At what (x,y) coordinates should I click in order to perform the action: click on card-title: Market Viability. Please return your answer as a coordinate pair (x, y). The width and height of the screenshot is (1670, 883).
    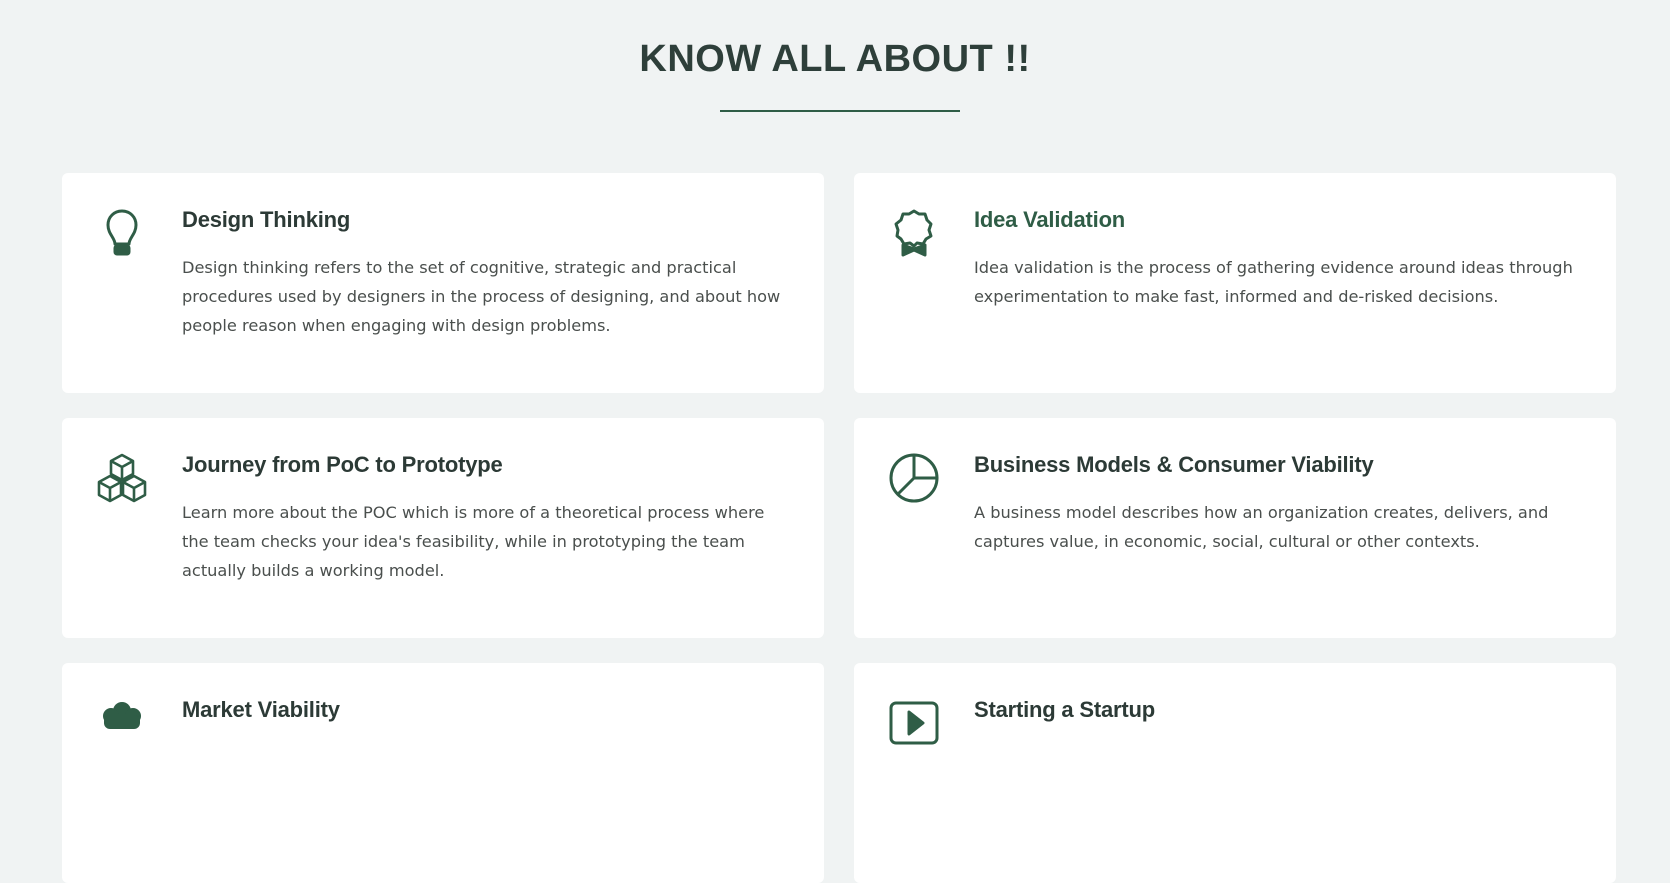
    Looking at the image, I should click on (261, 709).